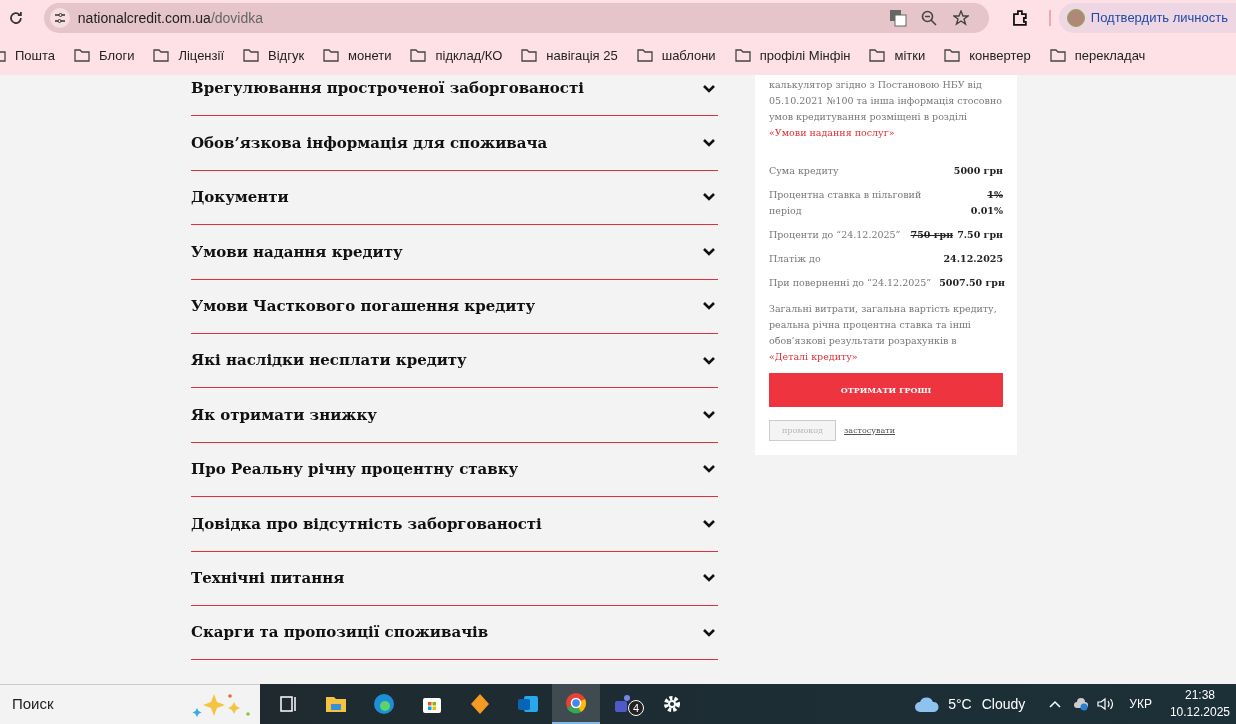  Describe the element at coordinates (886, 390) in the screenshot. I see `get-money-button: ОТРИМАТИ ГРОШІ` at that location.